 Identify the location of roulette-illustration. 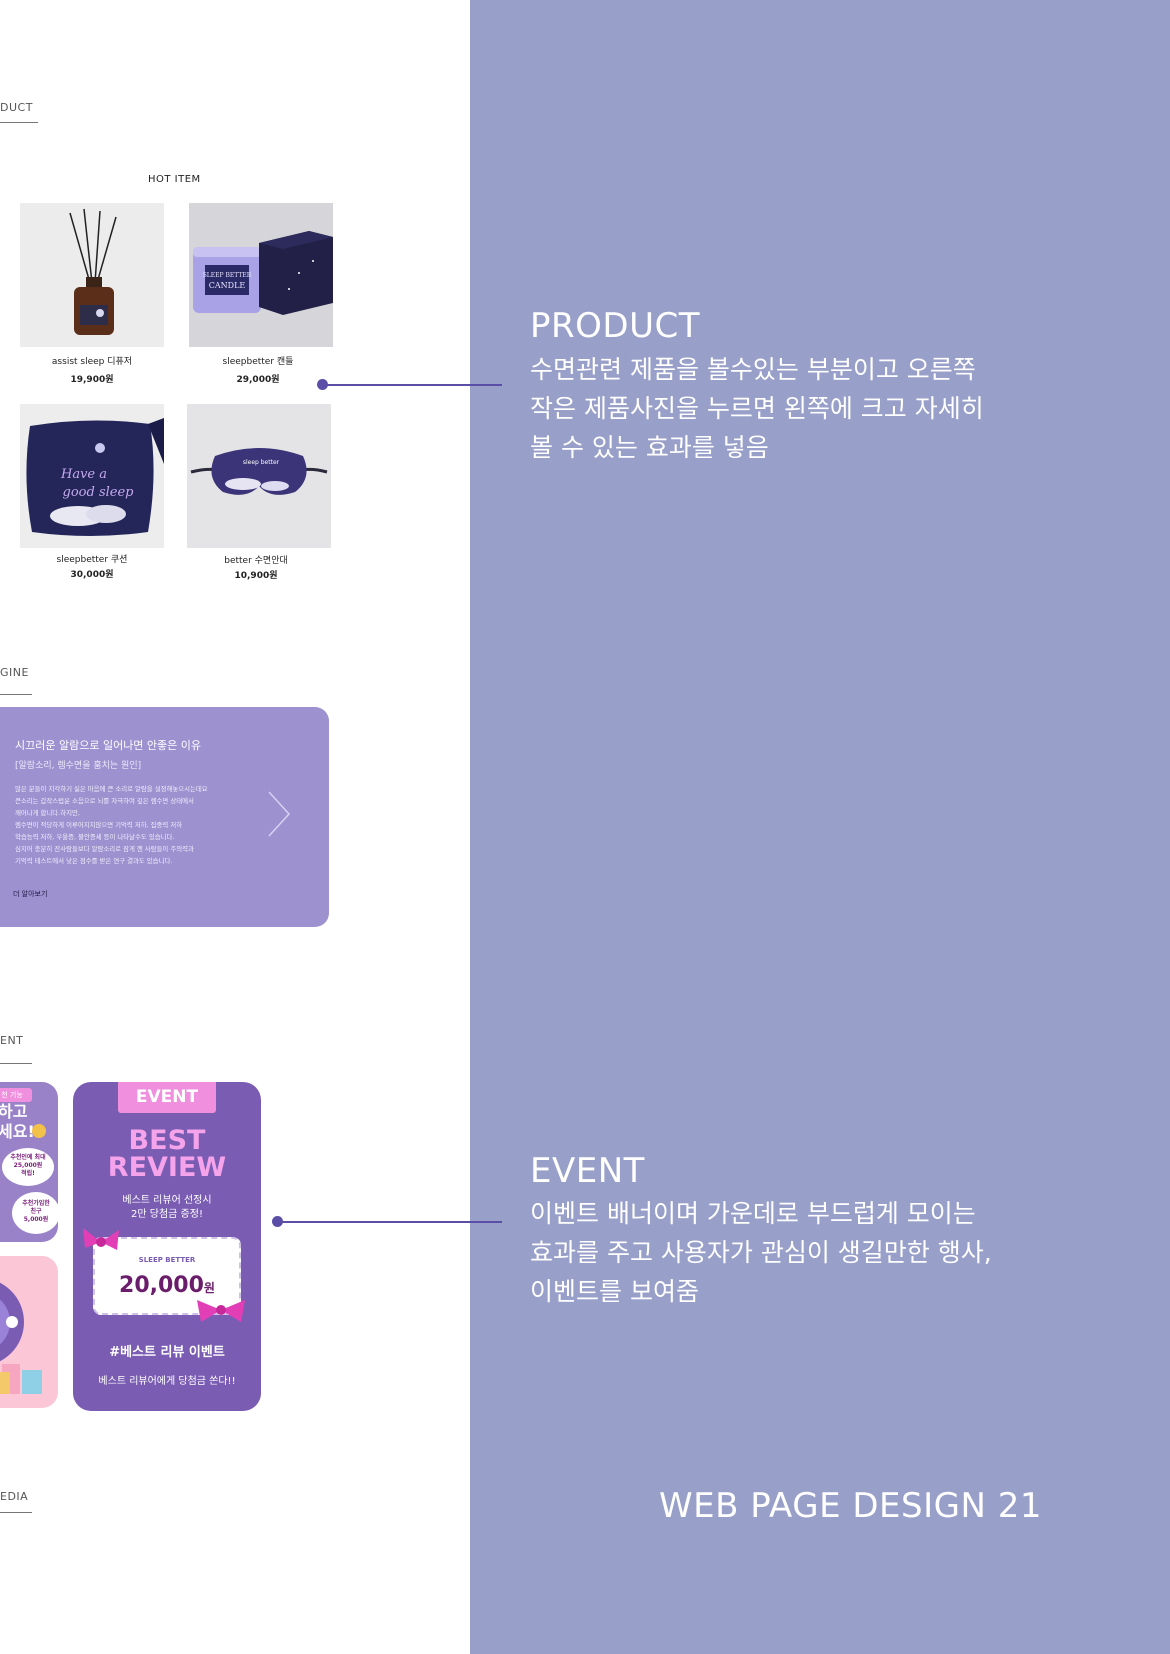
(21, 1338).